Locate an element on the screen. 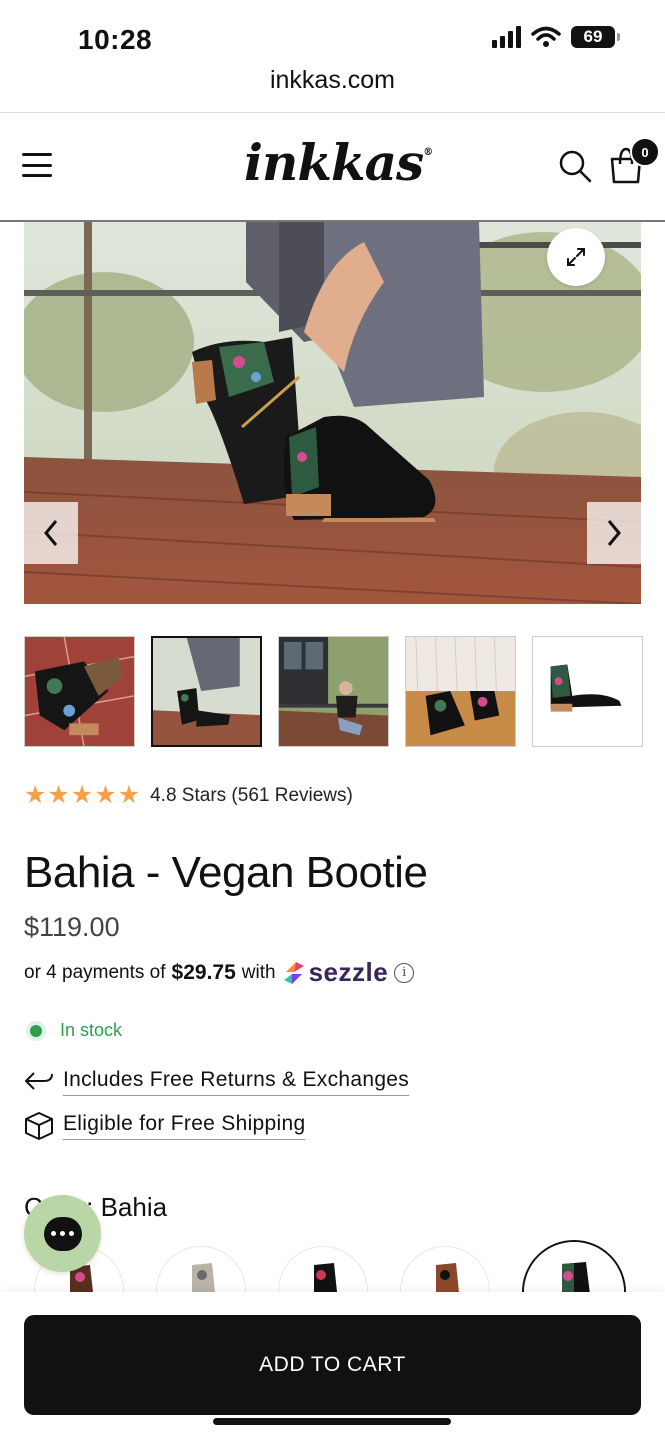  stock-status: In stock is located at coordinates (76, 1030).